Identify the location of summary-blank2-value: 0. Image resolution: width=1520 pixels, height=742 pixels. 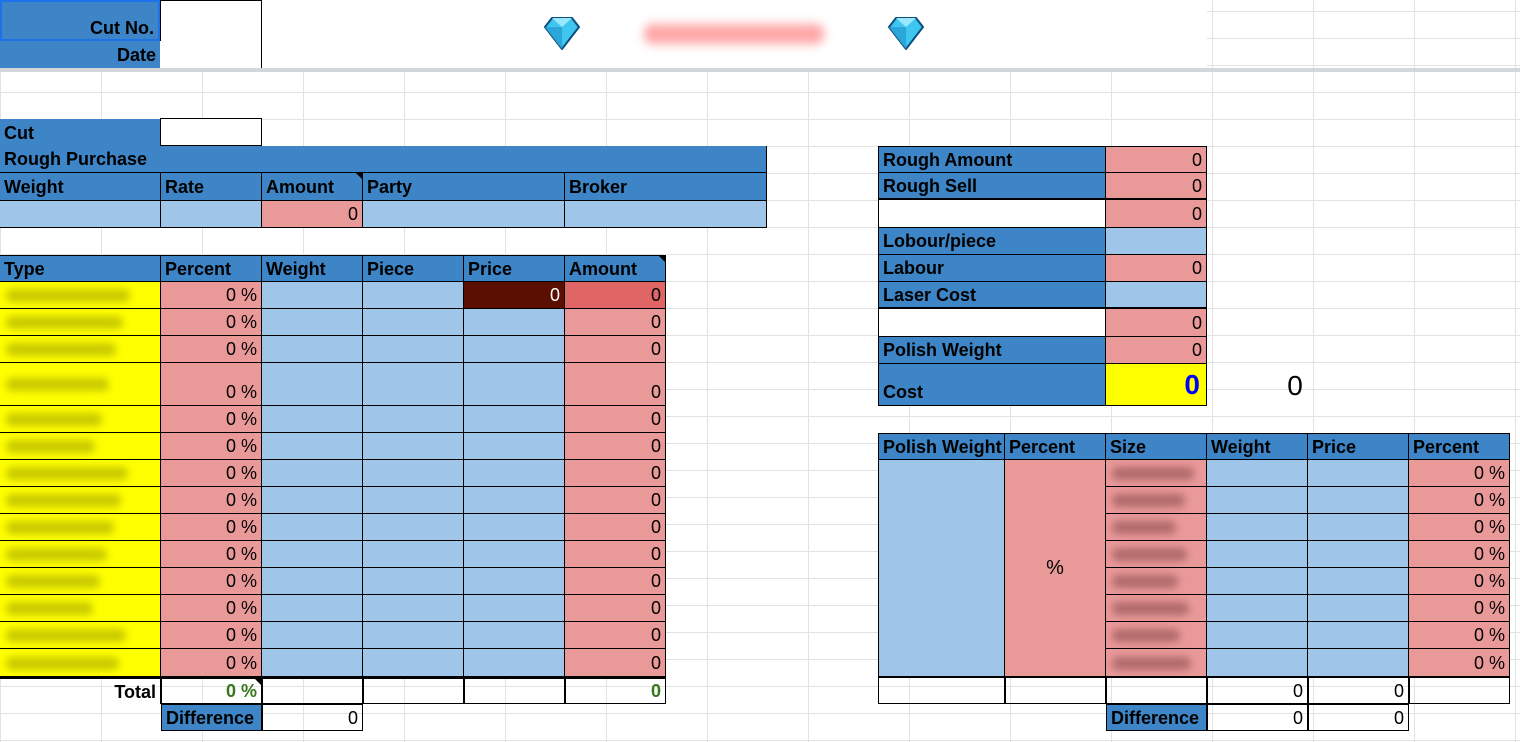
(1156, 323).